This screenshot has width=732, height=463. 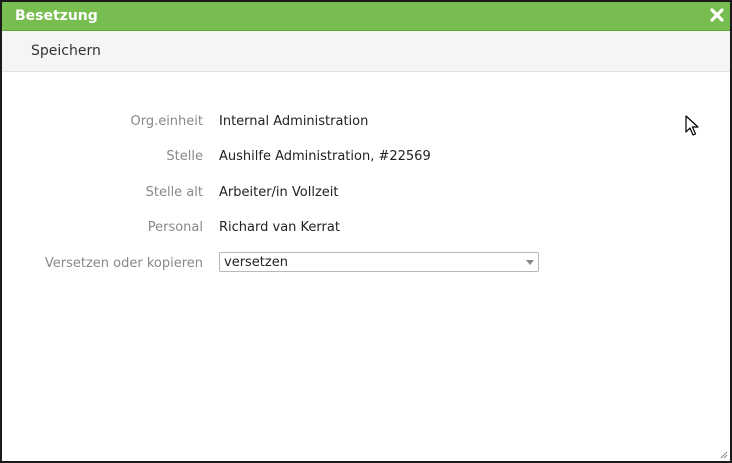 What do you see at coordinates (325, 156) in the screenshot?
I see `stelle-value: Aushilfe Administration, #22569` at bounding box center [325, 156].